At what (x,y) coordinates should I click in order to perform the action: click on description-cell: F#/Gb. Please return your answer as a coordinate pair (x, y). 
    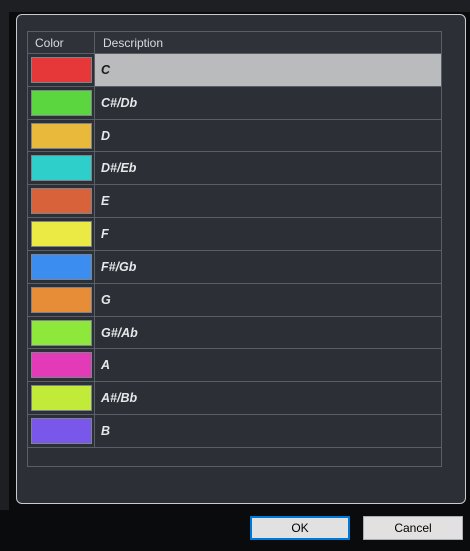
    Looking at the image, I should click on (268, 267).